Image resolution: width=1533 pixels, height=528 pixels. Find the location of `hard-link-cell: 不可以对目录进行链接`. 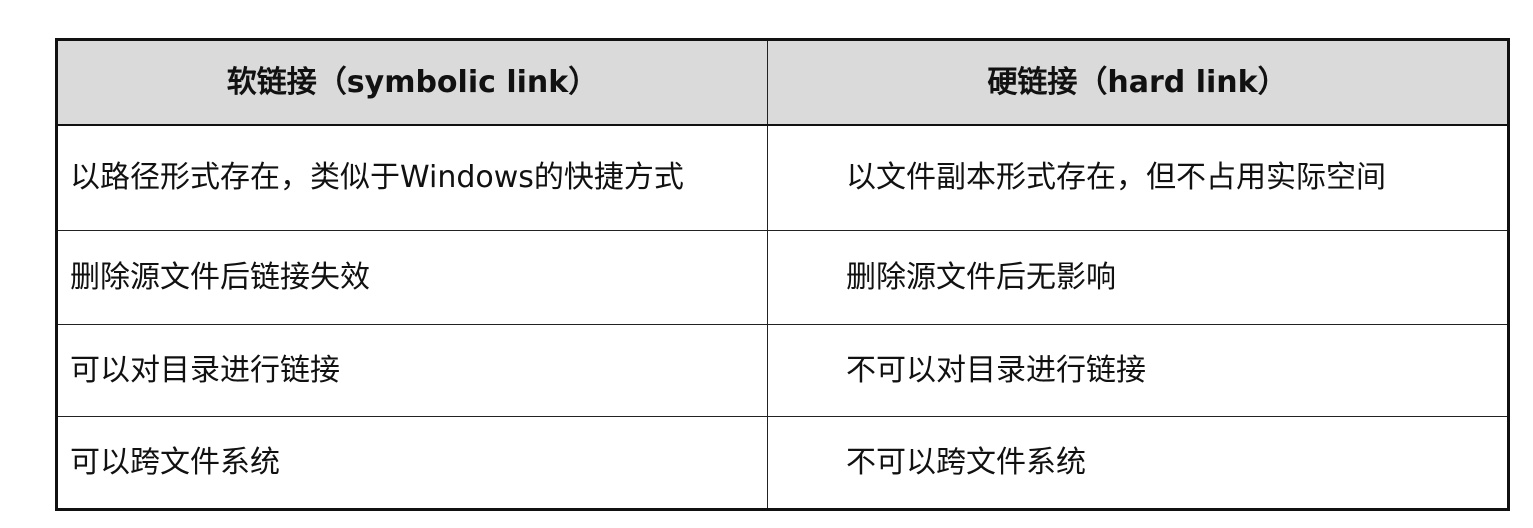

hard-link-cell: 不可以对目录进行链接 is located at coordinates (1138, 370).